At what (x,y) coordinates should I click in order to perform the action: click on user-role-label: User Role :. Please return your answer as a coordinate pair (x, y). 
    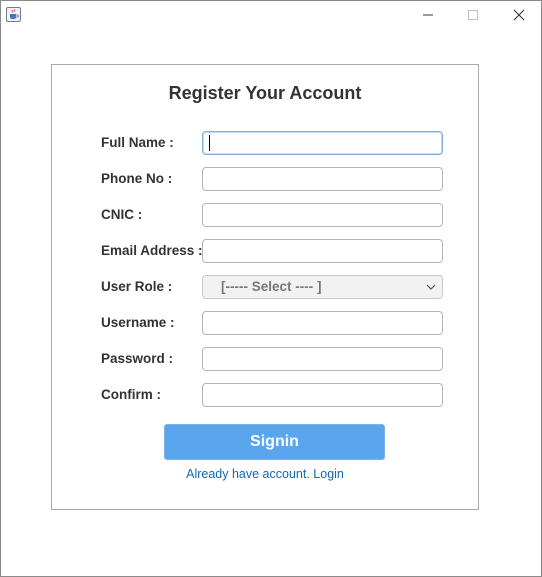
    Looking at the image, I should click on (137, 286).